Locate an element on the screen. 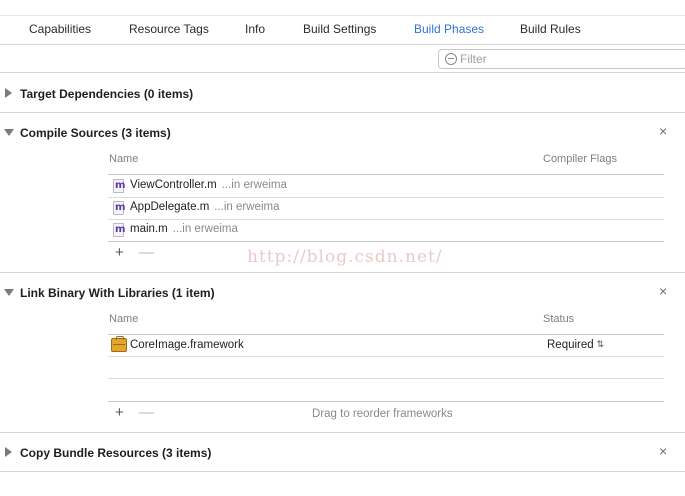 The height and width of the screenshot is (496, 685). table-row: m main.m ...in erweima is located at coordinates (386, 230).